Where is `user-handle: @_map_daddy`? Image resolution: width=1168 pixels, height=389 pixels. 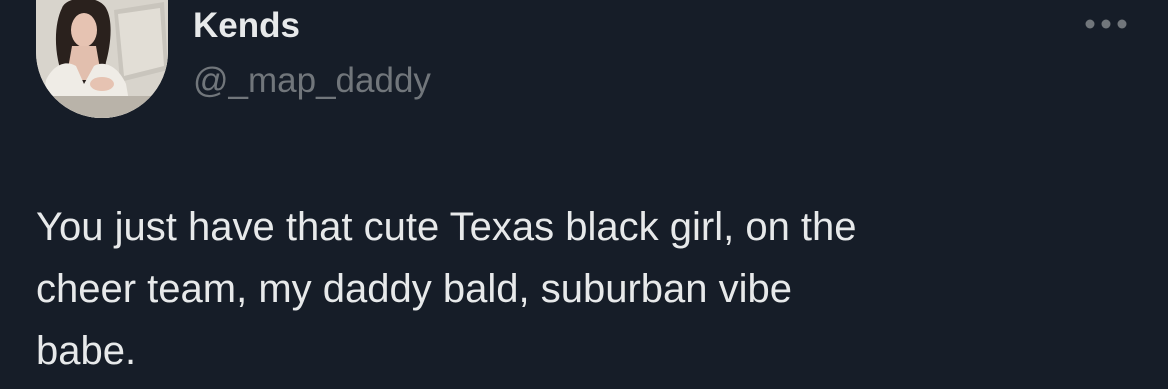
user-handle: @_map_daddy is located at coordinates (312, 81).